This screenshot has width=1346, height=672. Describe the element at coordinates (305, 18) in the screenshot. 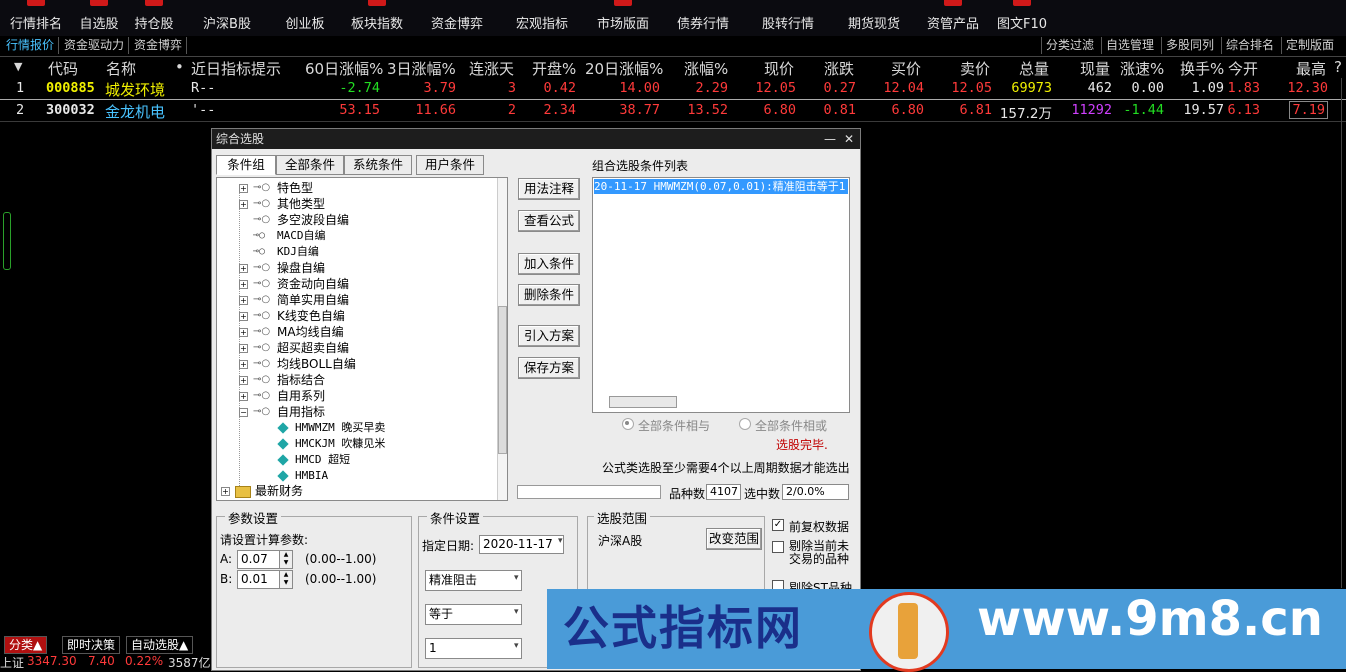

I see `toolbar-item-gem: 创业板` at that location.